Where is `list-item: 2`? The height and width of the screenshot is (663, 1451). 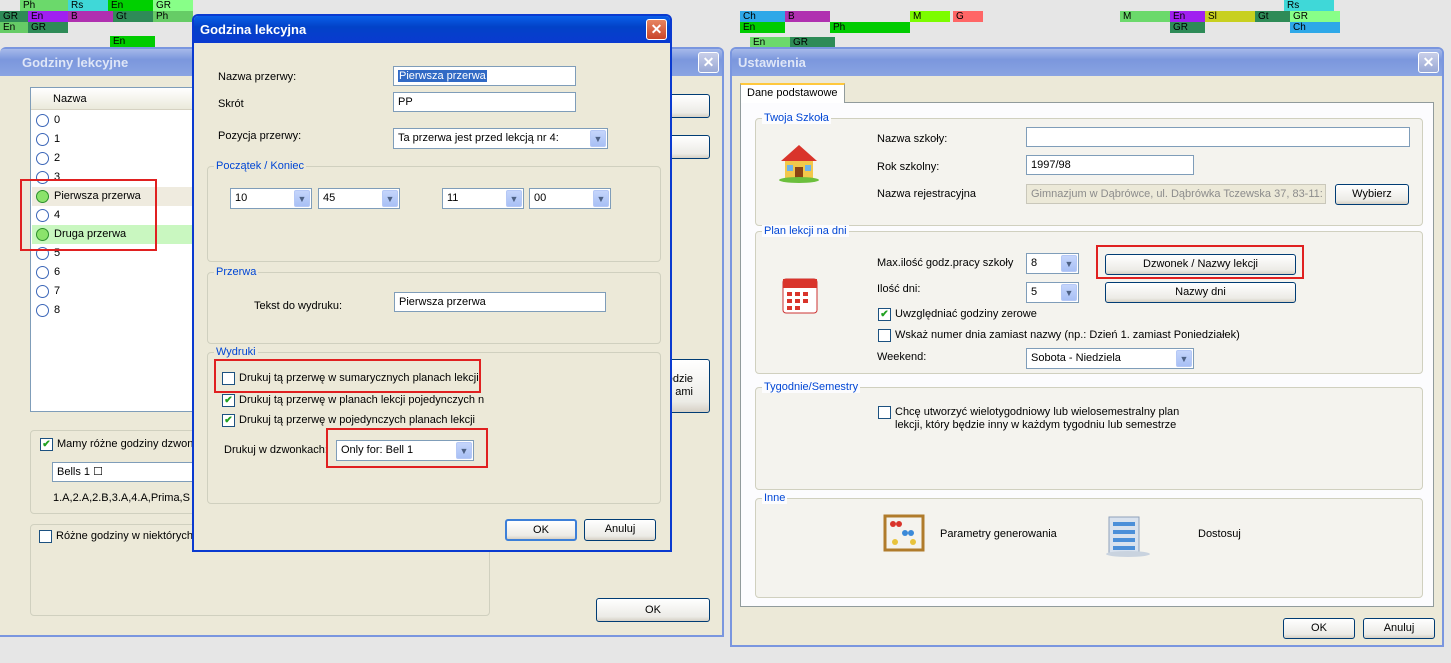 list-item: 2 is located at coordinates (113, 158).